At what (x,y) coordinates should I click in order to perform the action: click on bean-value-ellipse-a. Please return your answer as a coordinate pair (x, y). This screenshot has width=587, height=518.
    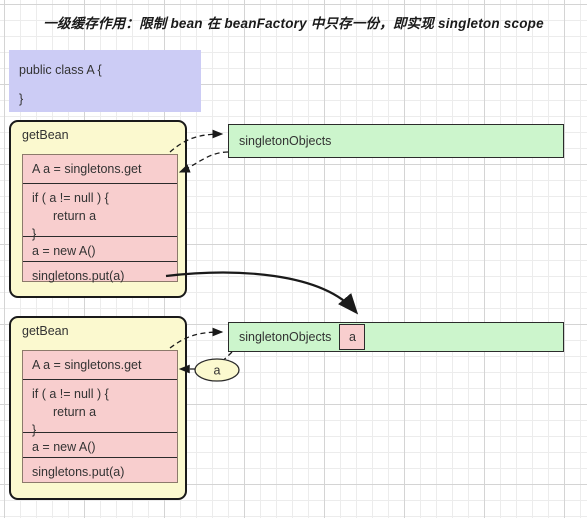
    Looking at the image, I should click on (217, 370).